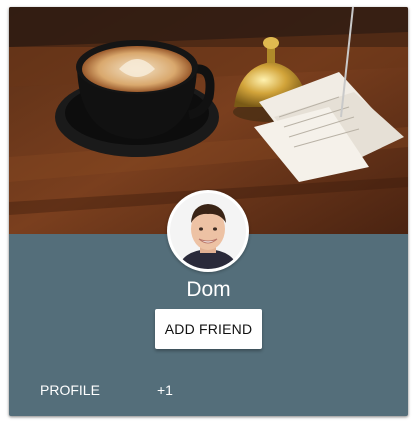 The width and height of the screenshot is (414, 422). I want to click on profile-action: PROFILE, so click(70, 390).